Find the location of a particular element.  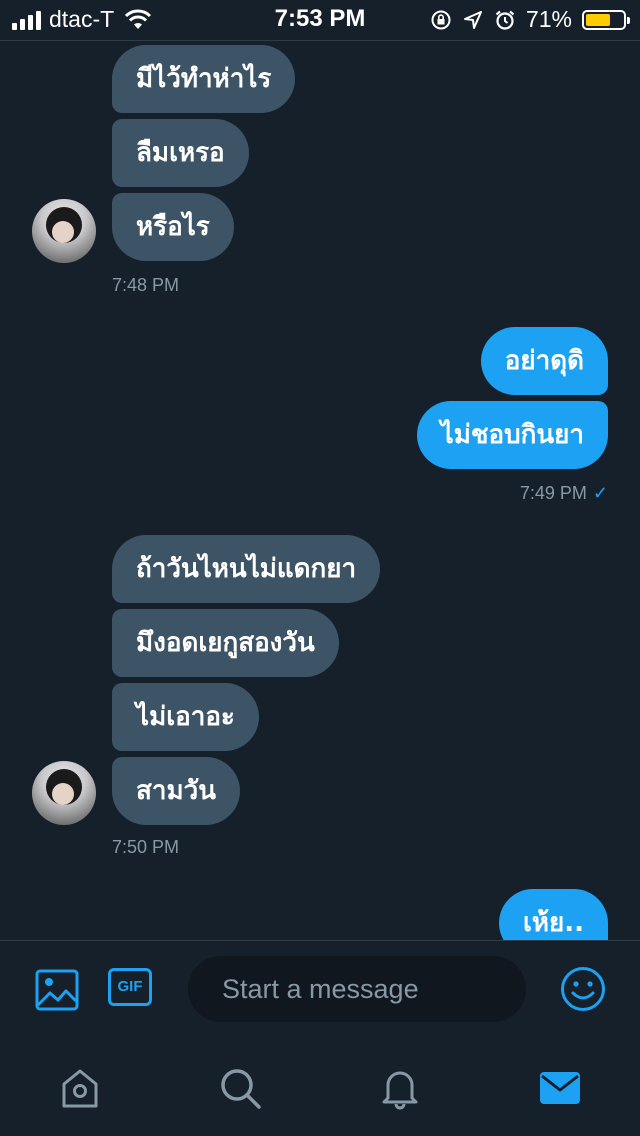

message-input: Start a message is located at coordinates (357, 989).